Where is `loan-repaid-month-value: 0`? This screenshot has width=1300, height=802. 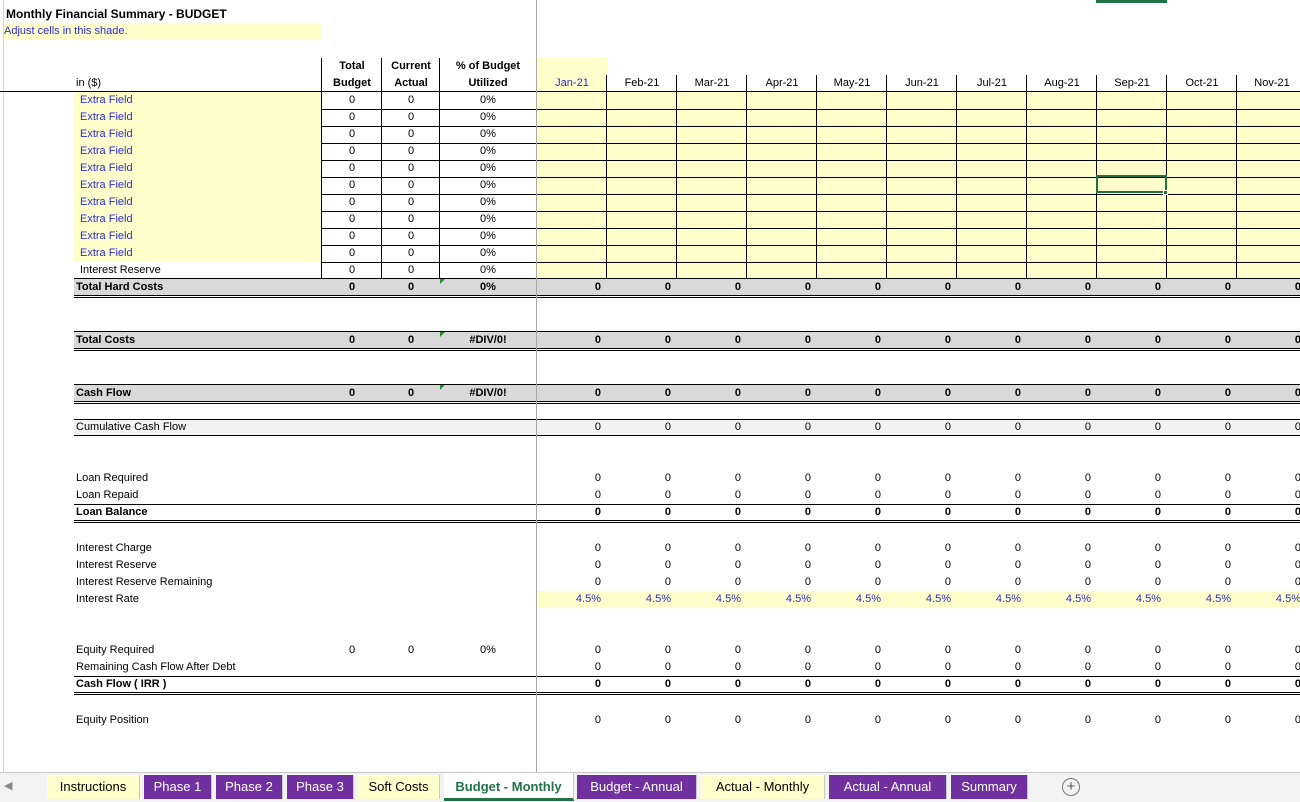 loan-repaid-month-value: 0 is located at coordinates (1199, 495).